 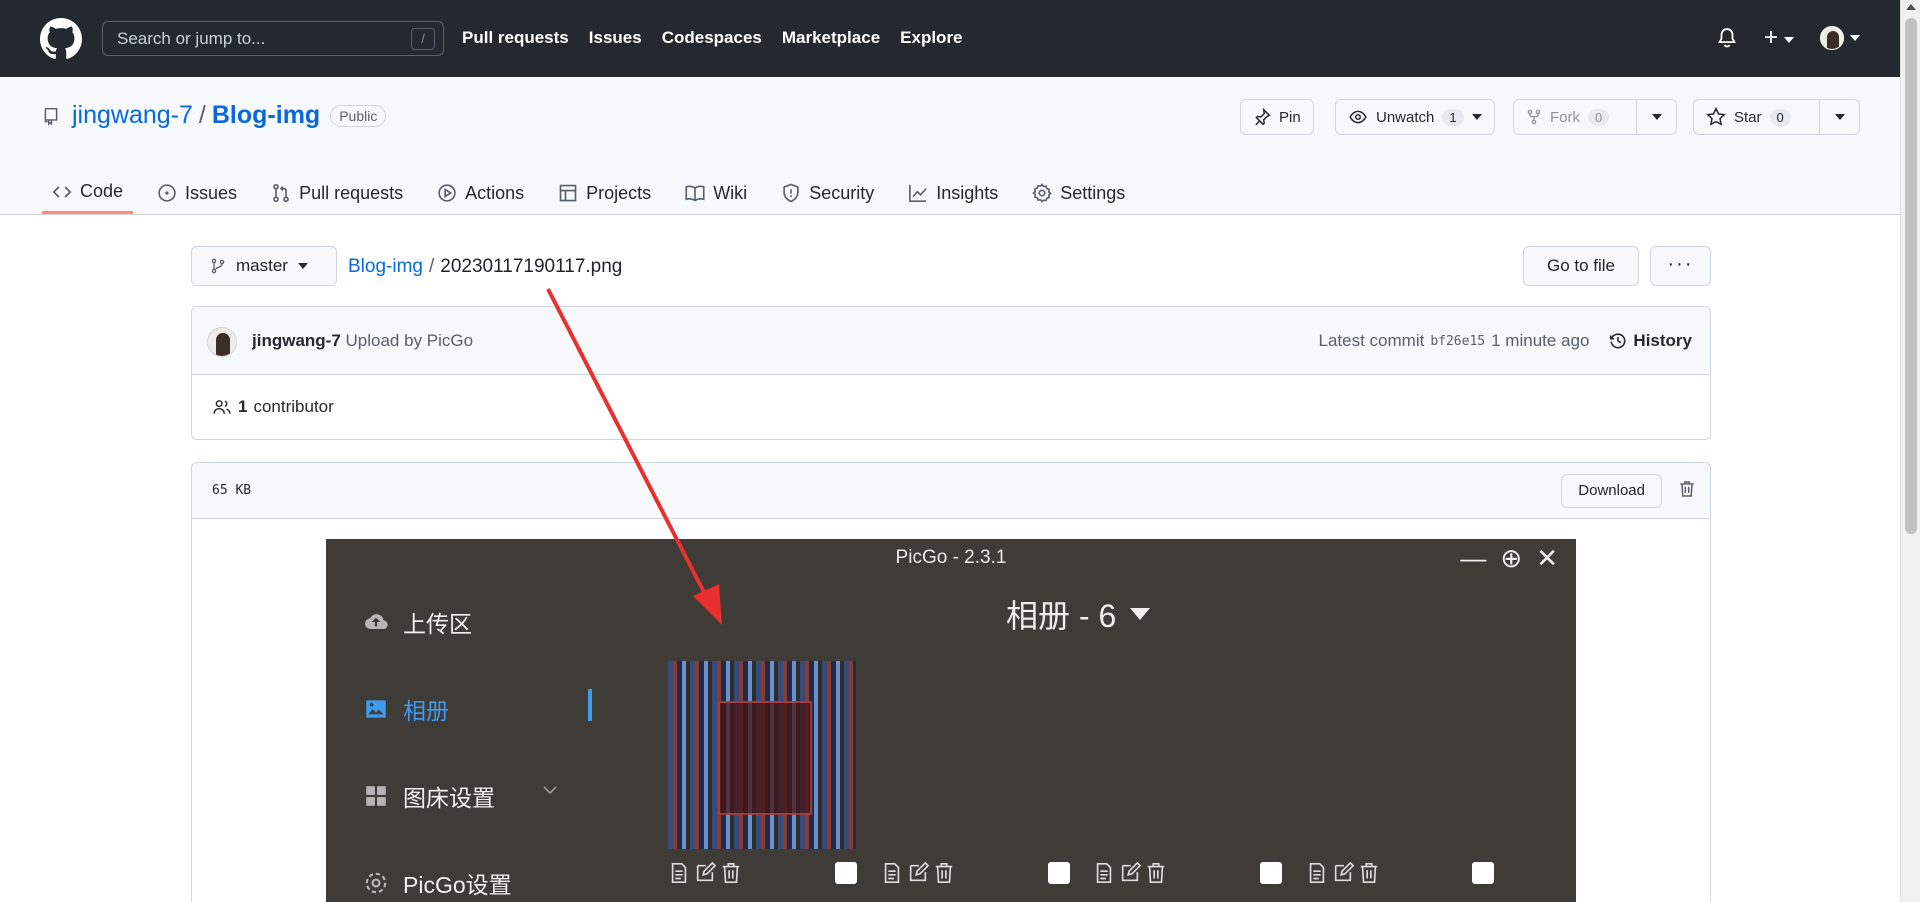 I want to click on star-button: Star 0, so click(x=1776, y=117).